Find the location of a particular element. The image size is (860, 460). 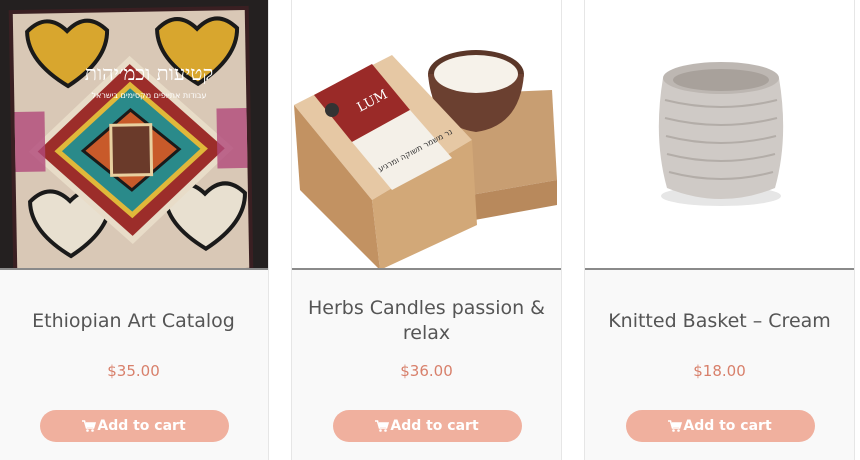

cover-subtitle: עבודות אתיופים מקסימים בישראל is located at coordinates (148, 95).